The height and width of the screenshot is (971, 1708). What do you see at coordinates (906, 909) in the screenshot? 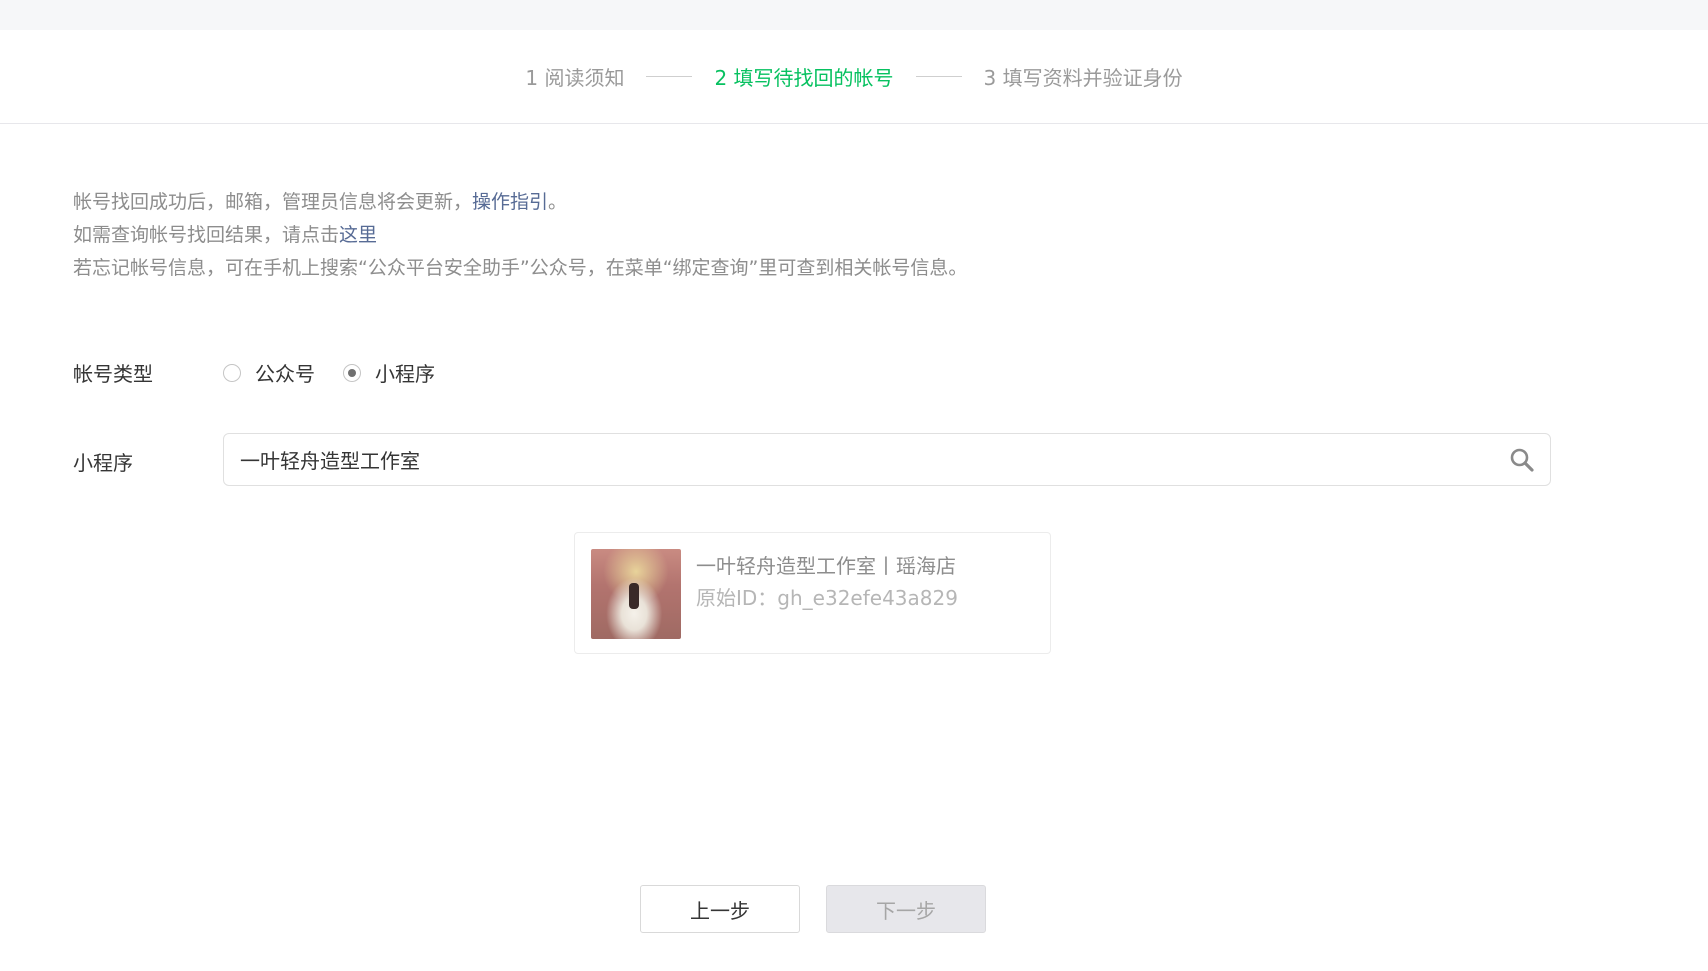
I see `next-step-button: 下一步` at bounding box center [906, 909].